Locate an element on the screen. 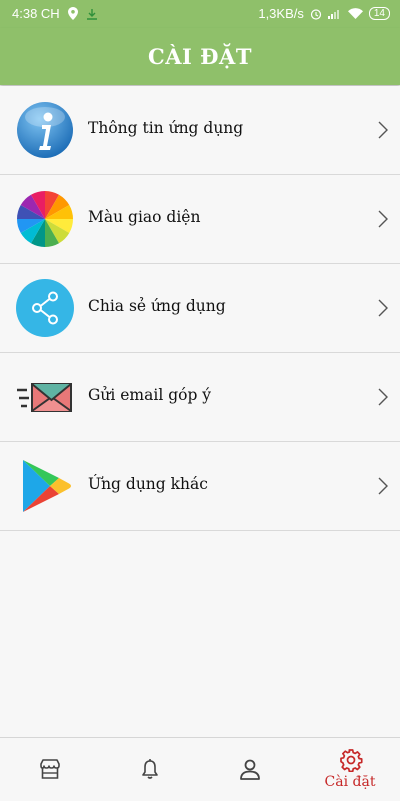  nav-profile is located at coordinates (250, 769).